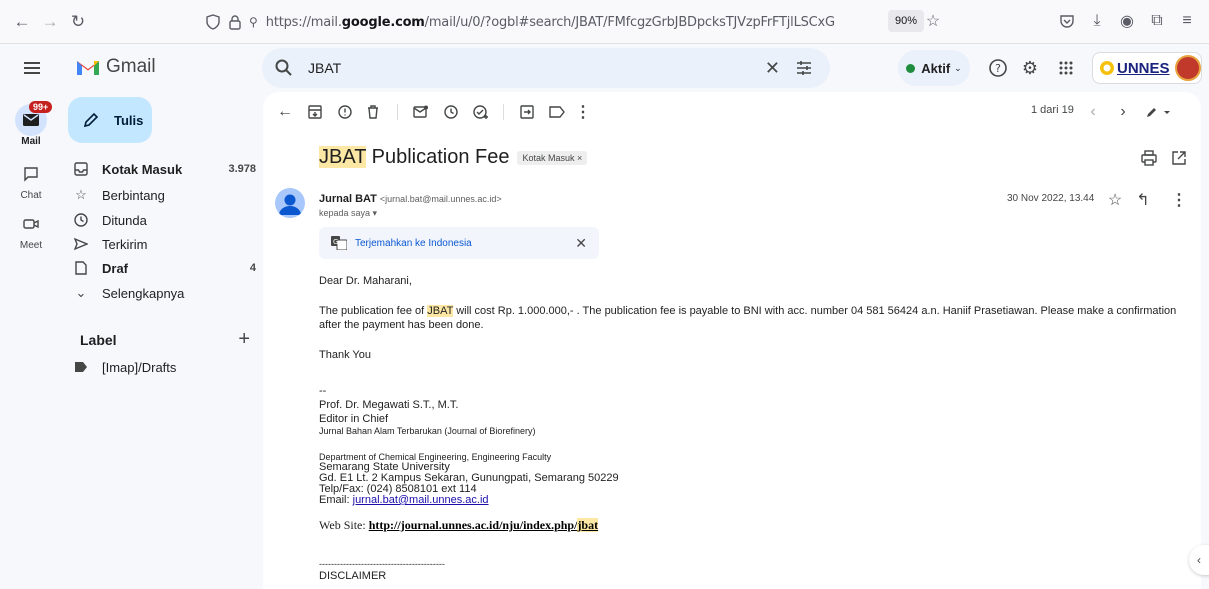  Describe the element at coordinates (348, 199) in the screenshot. I see `sender-name: Jurnal BAT` at that location.